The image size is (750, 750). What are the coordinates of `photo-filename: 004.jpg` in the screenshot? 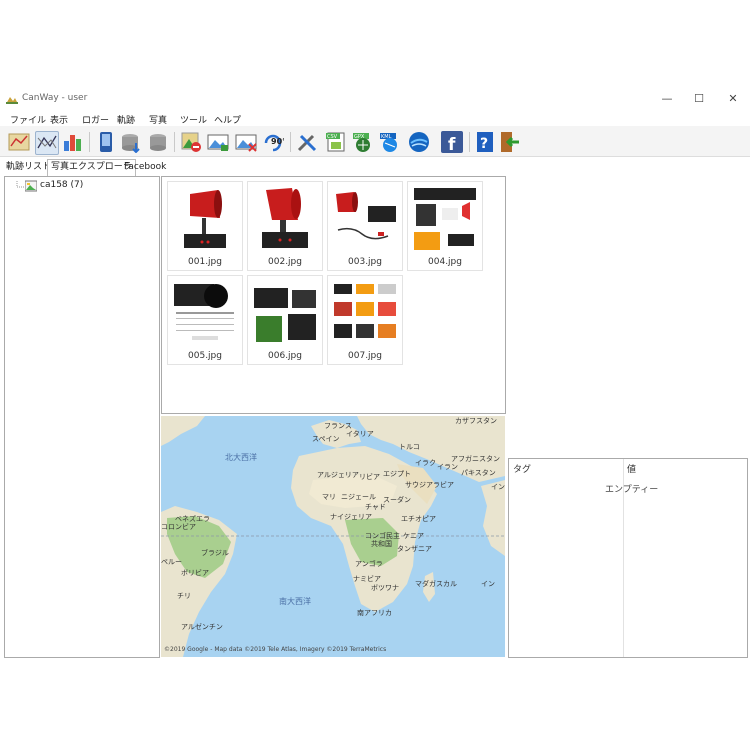 It's located at (445, 262).